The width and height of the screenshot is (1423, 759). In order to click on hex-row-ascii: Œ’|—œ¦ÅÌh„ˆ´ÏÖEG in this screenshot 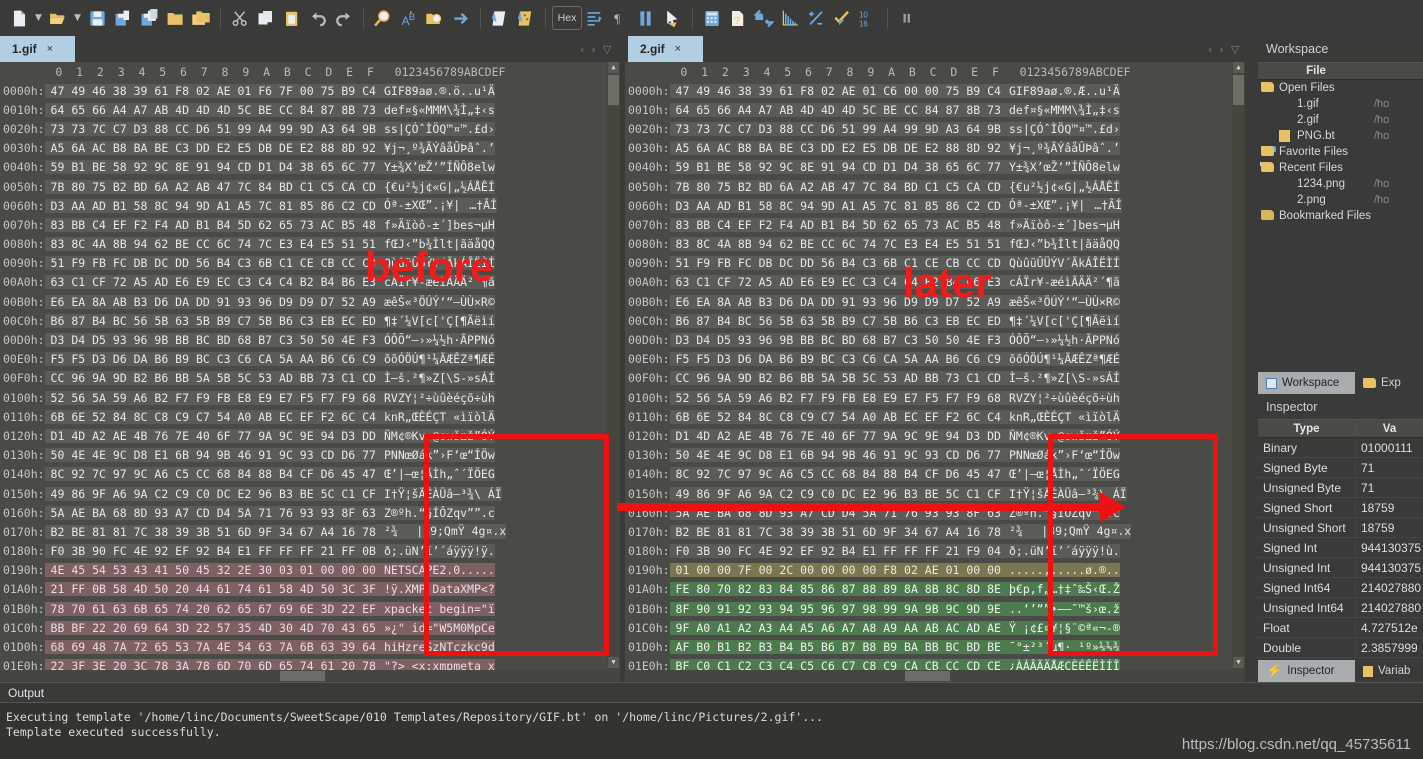, I will do `click(1060, 474)`.